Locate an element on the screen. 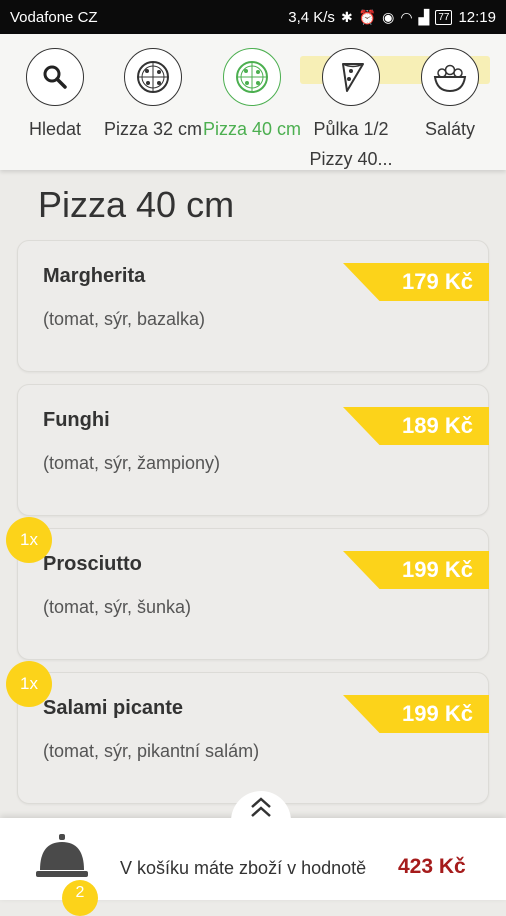 The height and width of the screenshot is (916, 506). category-search: Hledat is located at coordinates (55, 96).